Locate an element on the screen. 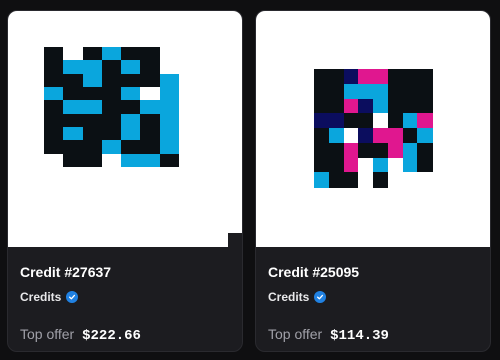 The height and width of the screenshot is (360, 500). nft-name: Credit #27637 is located at coordinates (125, 272).